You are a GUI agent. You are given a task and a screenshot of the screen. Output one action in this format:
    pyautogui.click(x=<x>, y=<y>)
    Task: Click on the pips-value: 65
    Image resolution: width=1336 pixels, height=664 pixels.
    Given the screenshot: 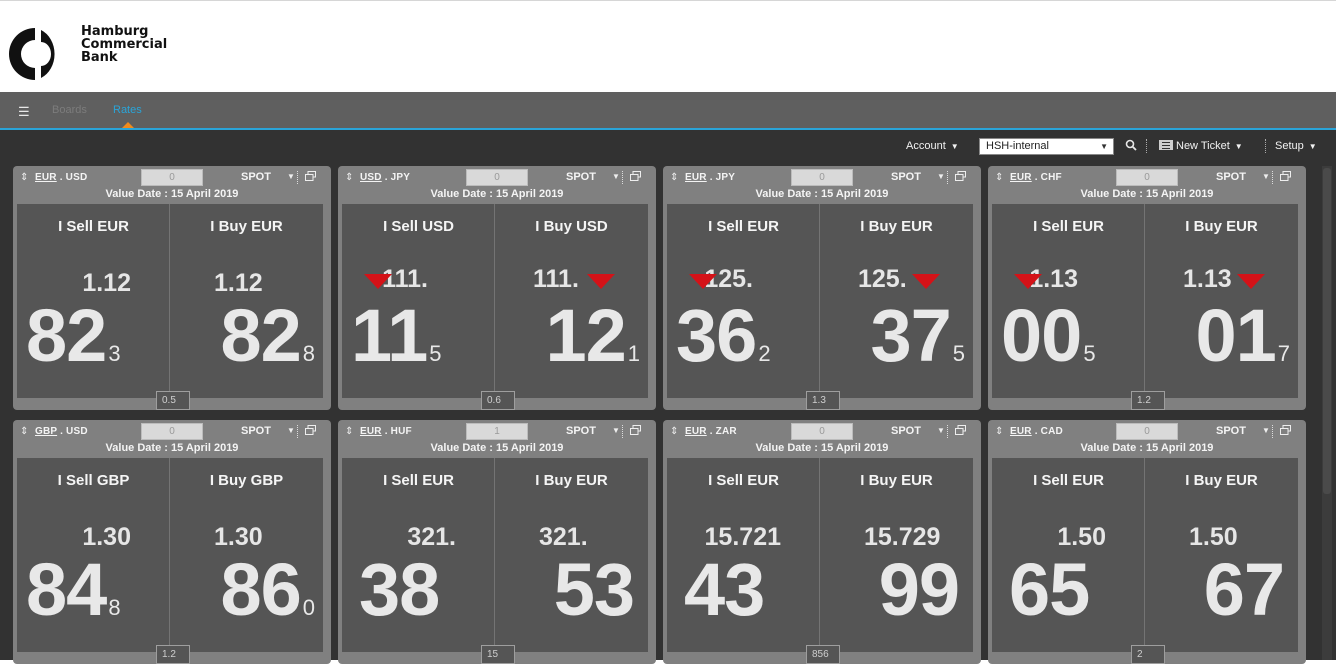 What is the action you would take?
    pyautogui.click(x=1050, y=599)
    